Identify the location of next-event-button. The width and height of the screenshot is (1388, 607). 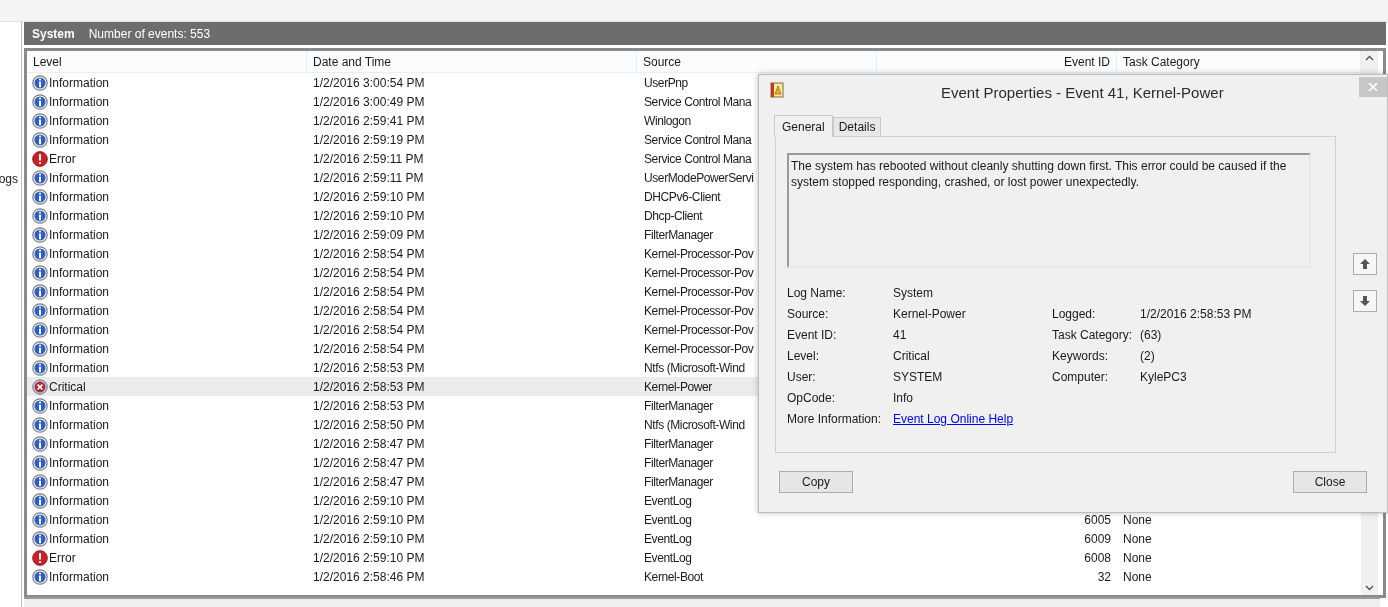
(1365, 301).